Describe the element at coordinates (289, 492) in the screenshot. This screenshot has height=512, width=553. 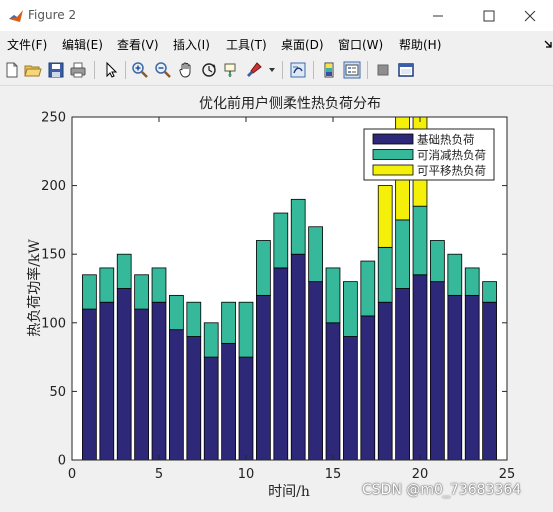
I see `x-axis-label: 时间/h` at that location.